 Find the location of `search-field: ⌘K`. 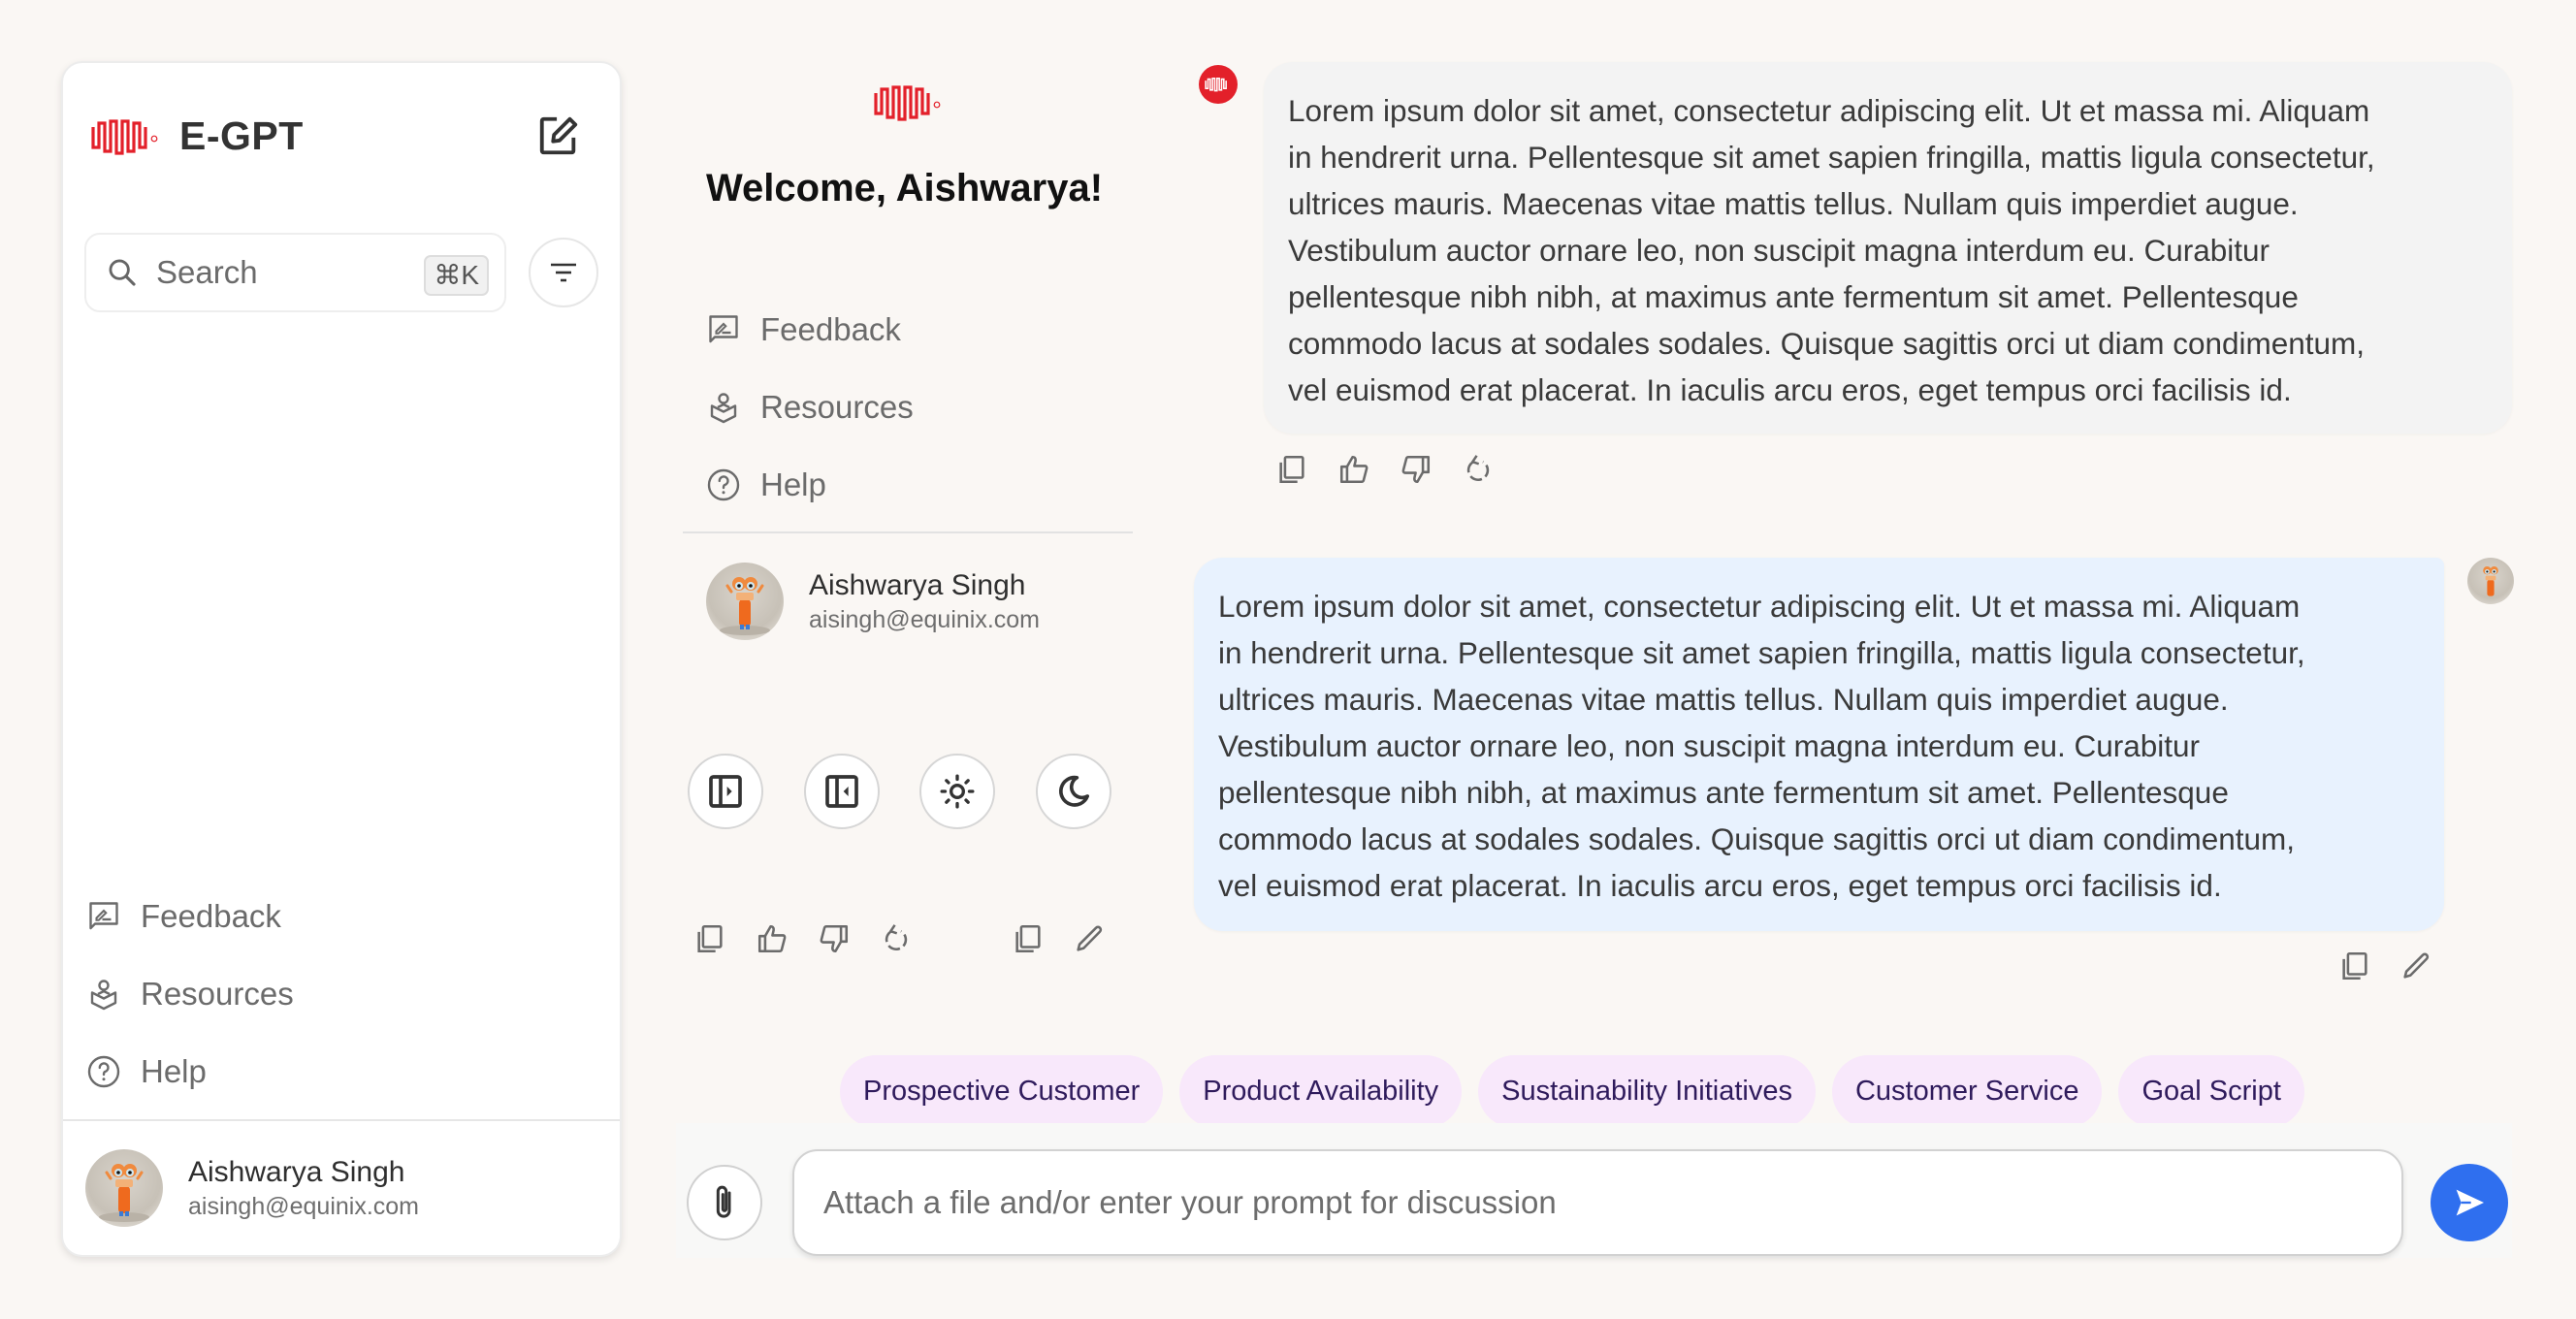

search-field: ⌘K is located at coordinates (295, 272).